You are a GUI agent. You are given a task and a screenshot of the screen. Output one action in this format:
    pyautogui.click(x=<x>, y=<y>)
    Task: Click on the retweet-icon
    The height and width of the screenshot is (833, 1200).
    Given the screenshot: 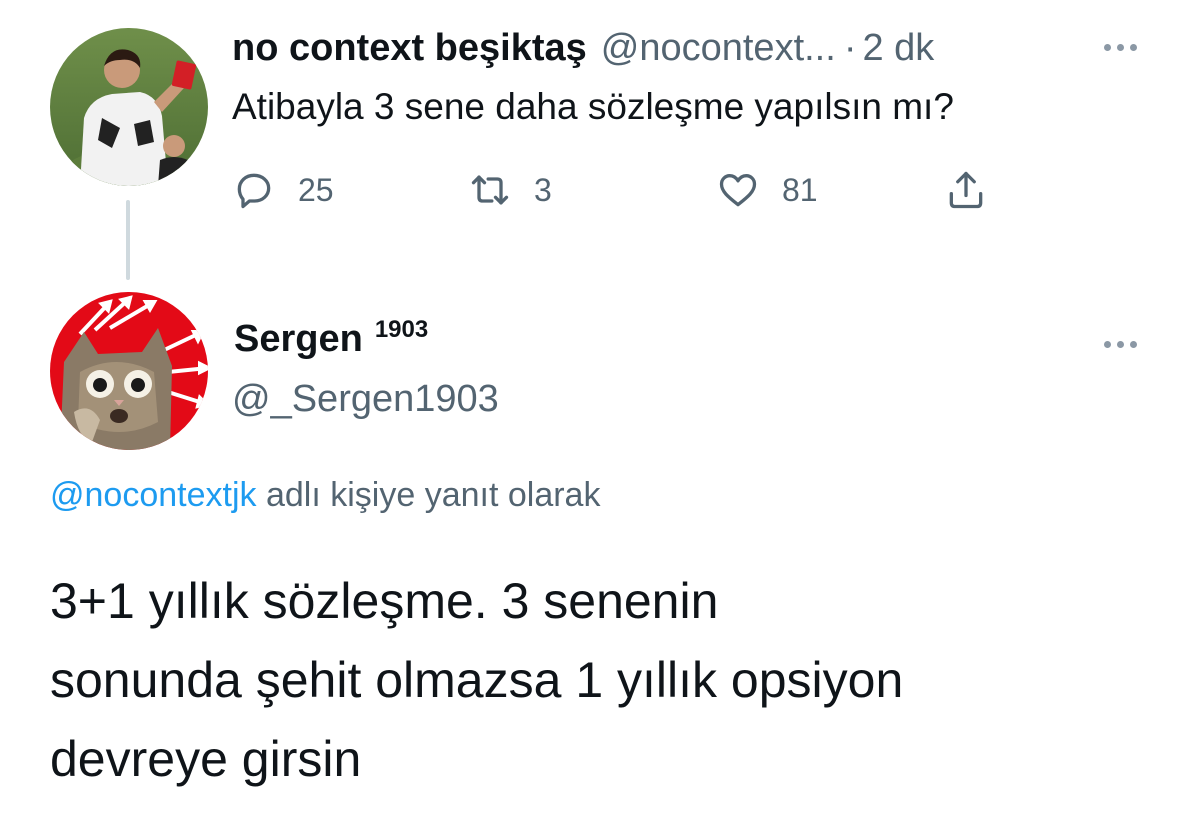 What is the action you would take?
    pyautogui.click(x=490, y=190)
    